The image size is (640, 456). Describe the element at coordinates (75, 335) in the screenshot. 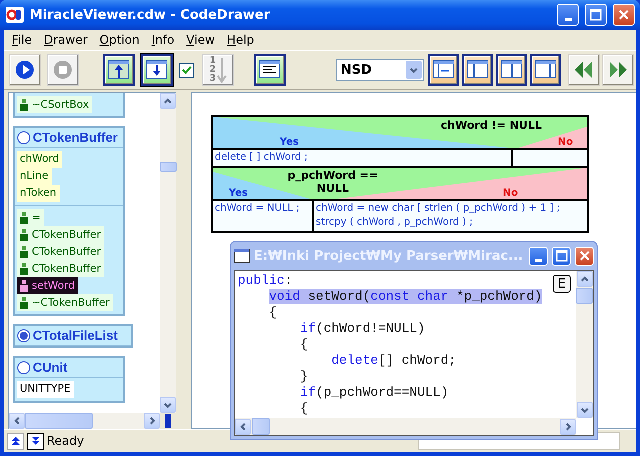

I see `class-name: CTotalFileList` at that location.